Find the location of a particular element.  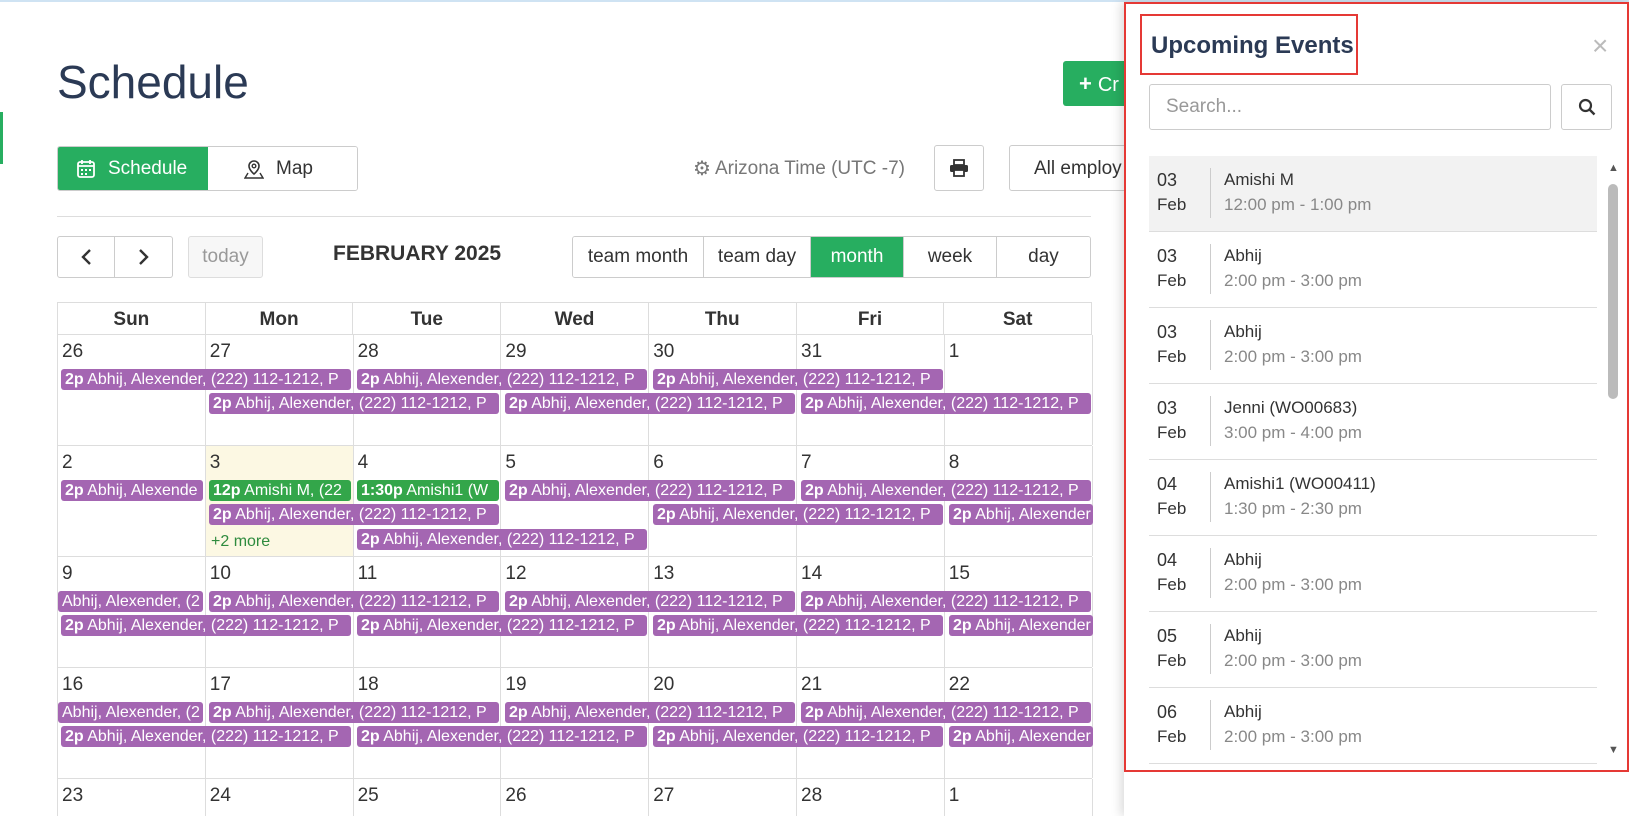

day-cell: 12 is located at coordinates (575, 612).